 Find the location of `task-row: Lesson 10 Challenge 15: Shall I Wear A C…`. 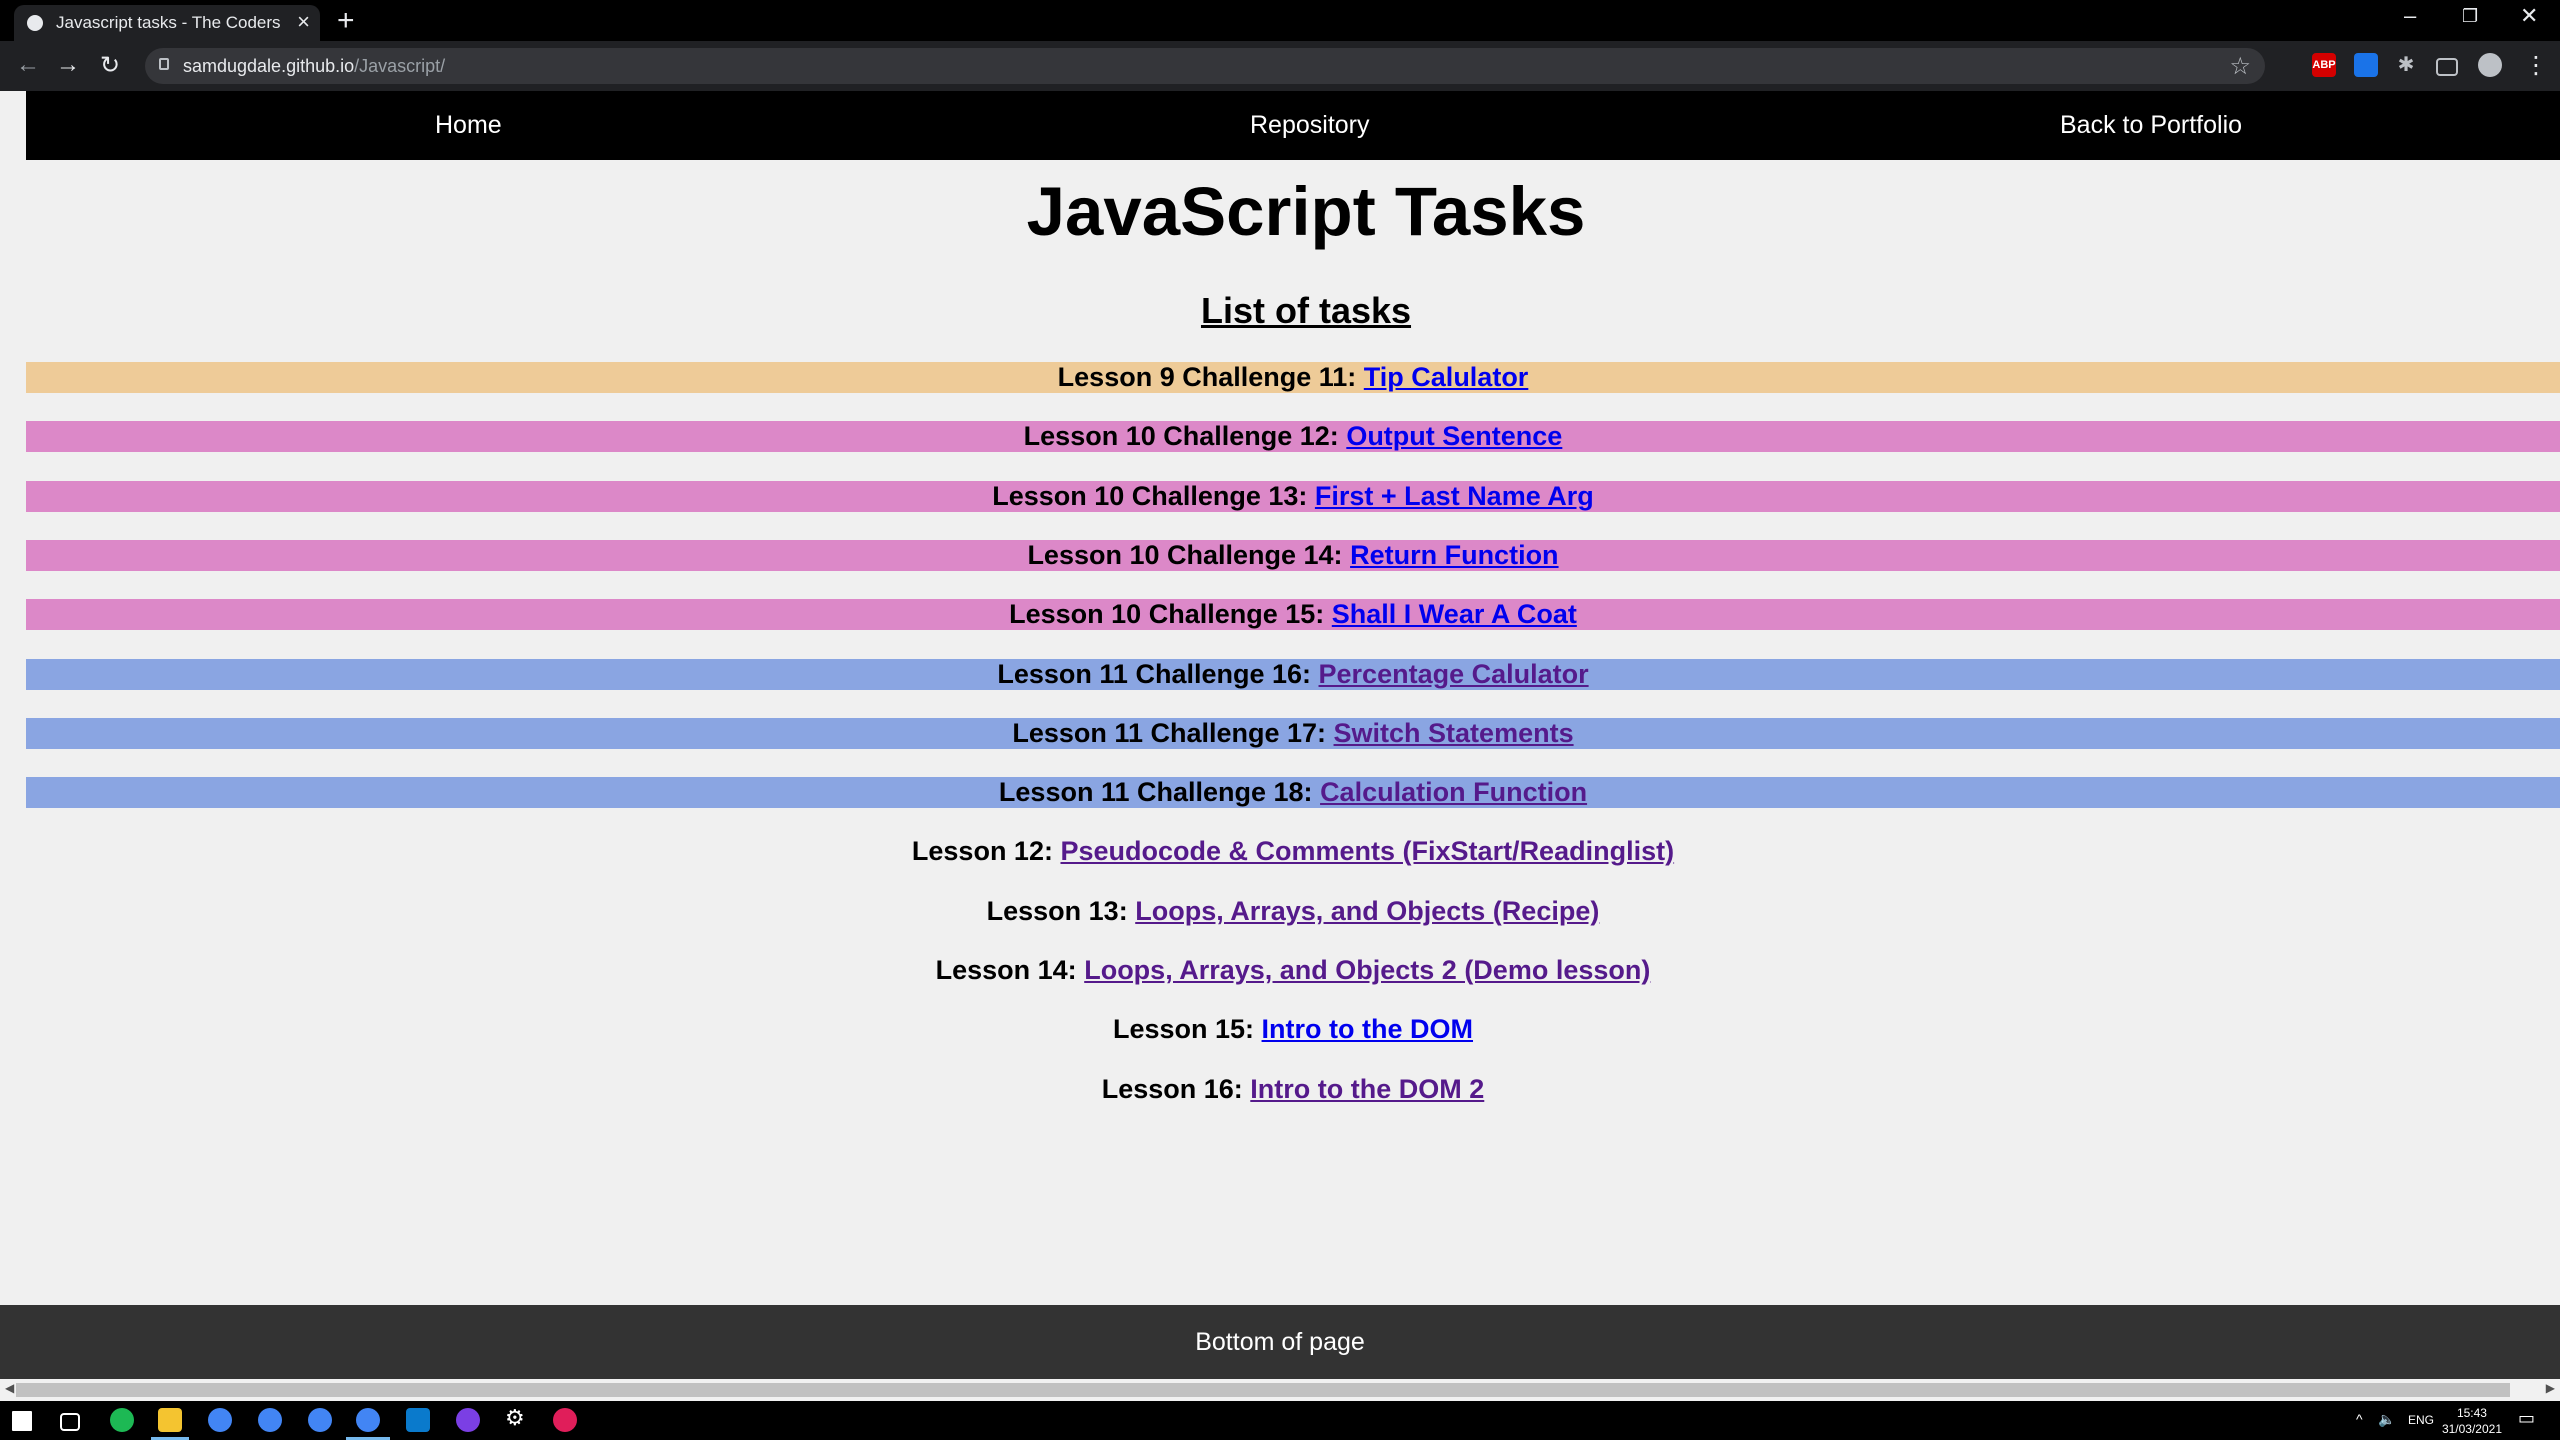

task-row: Lesson 10 Challenge 15: Shall I Wear A C… is located at coordinates (1293, 614).